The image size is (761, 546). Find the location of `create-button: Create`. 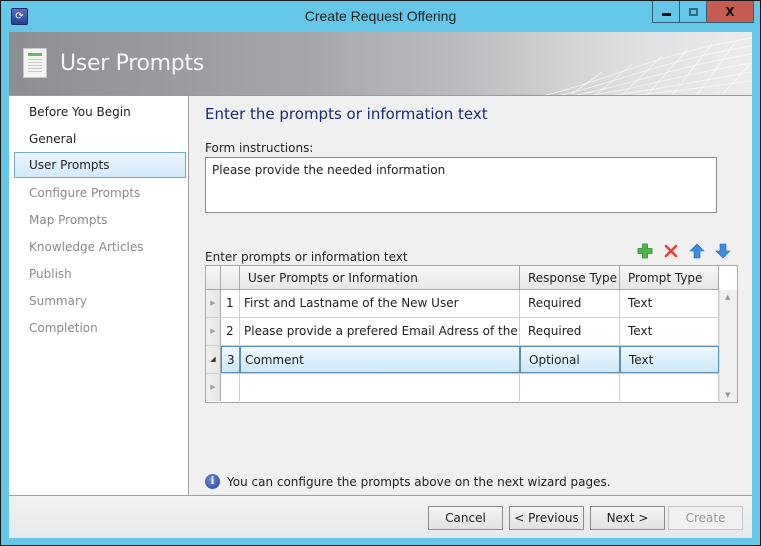

create-button: Create is located at coordinates (705, 518).